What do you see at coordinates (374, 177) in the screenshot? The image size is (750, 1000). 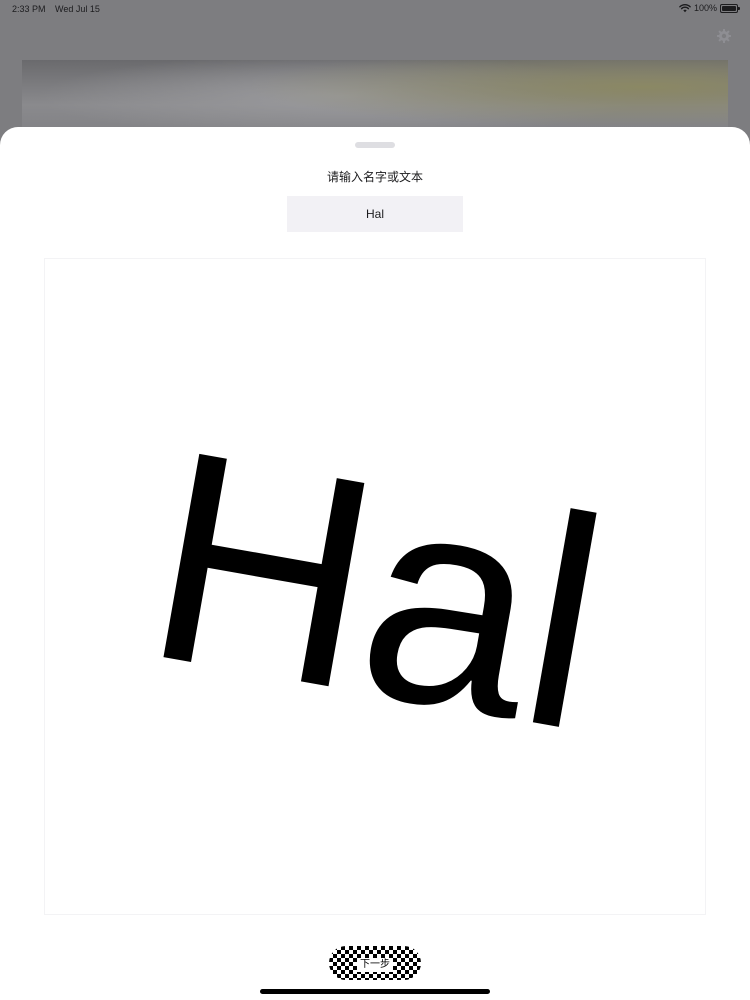 I see `prompt-label: 请输入名字或文本` at bounding box center [374, 177].